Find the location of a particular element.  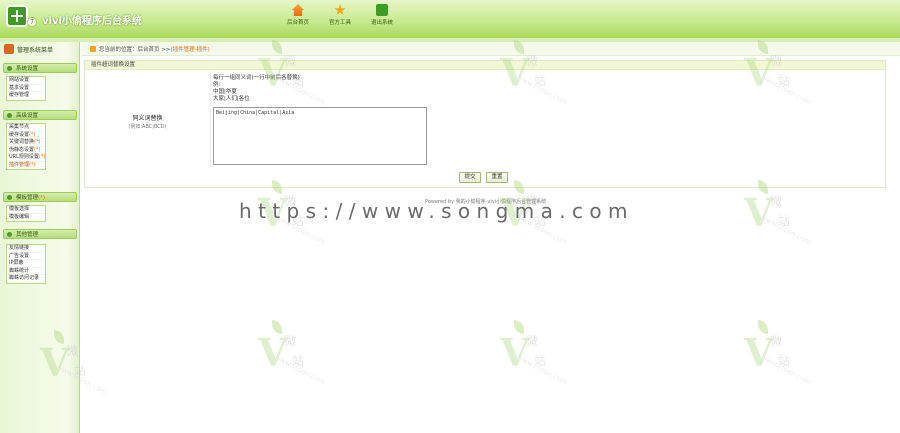

menu-icon is located at coordinates (9, 49).